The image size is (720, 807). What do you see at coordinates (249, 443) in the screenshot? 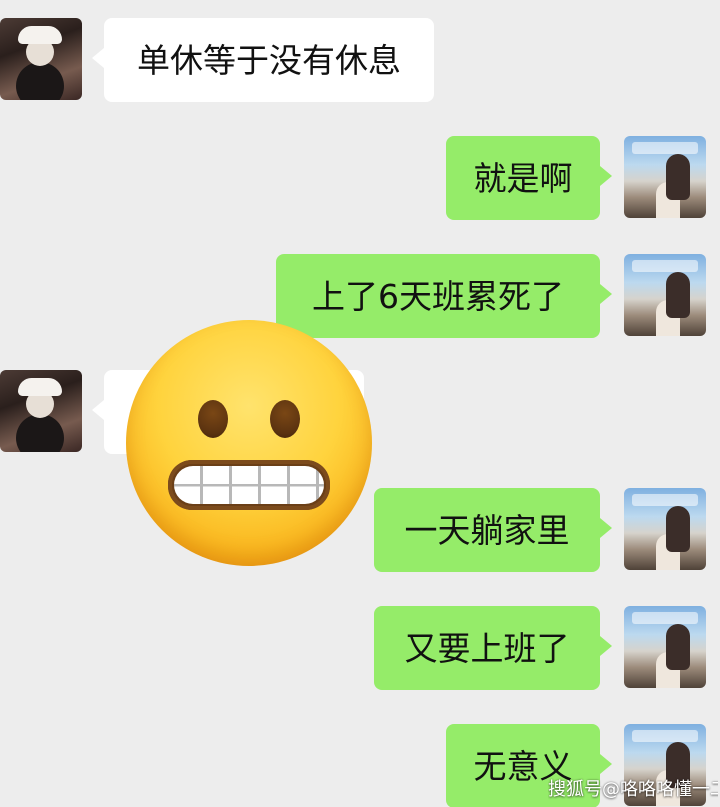
I see `grimacing-face-emoji-icon` at bounding box center [249, 443].